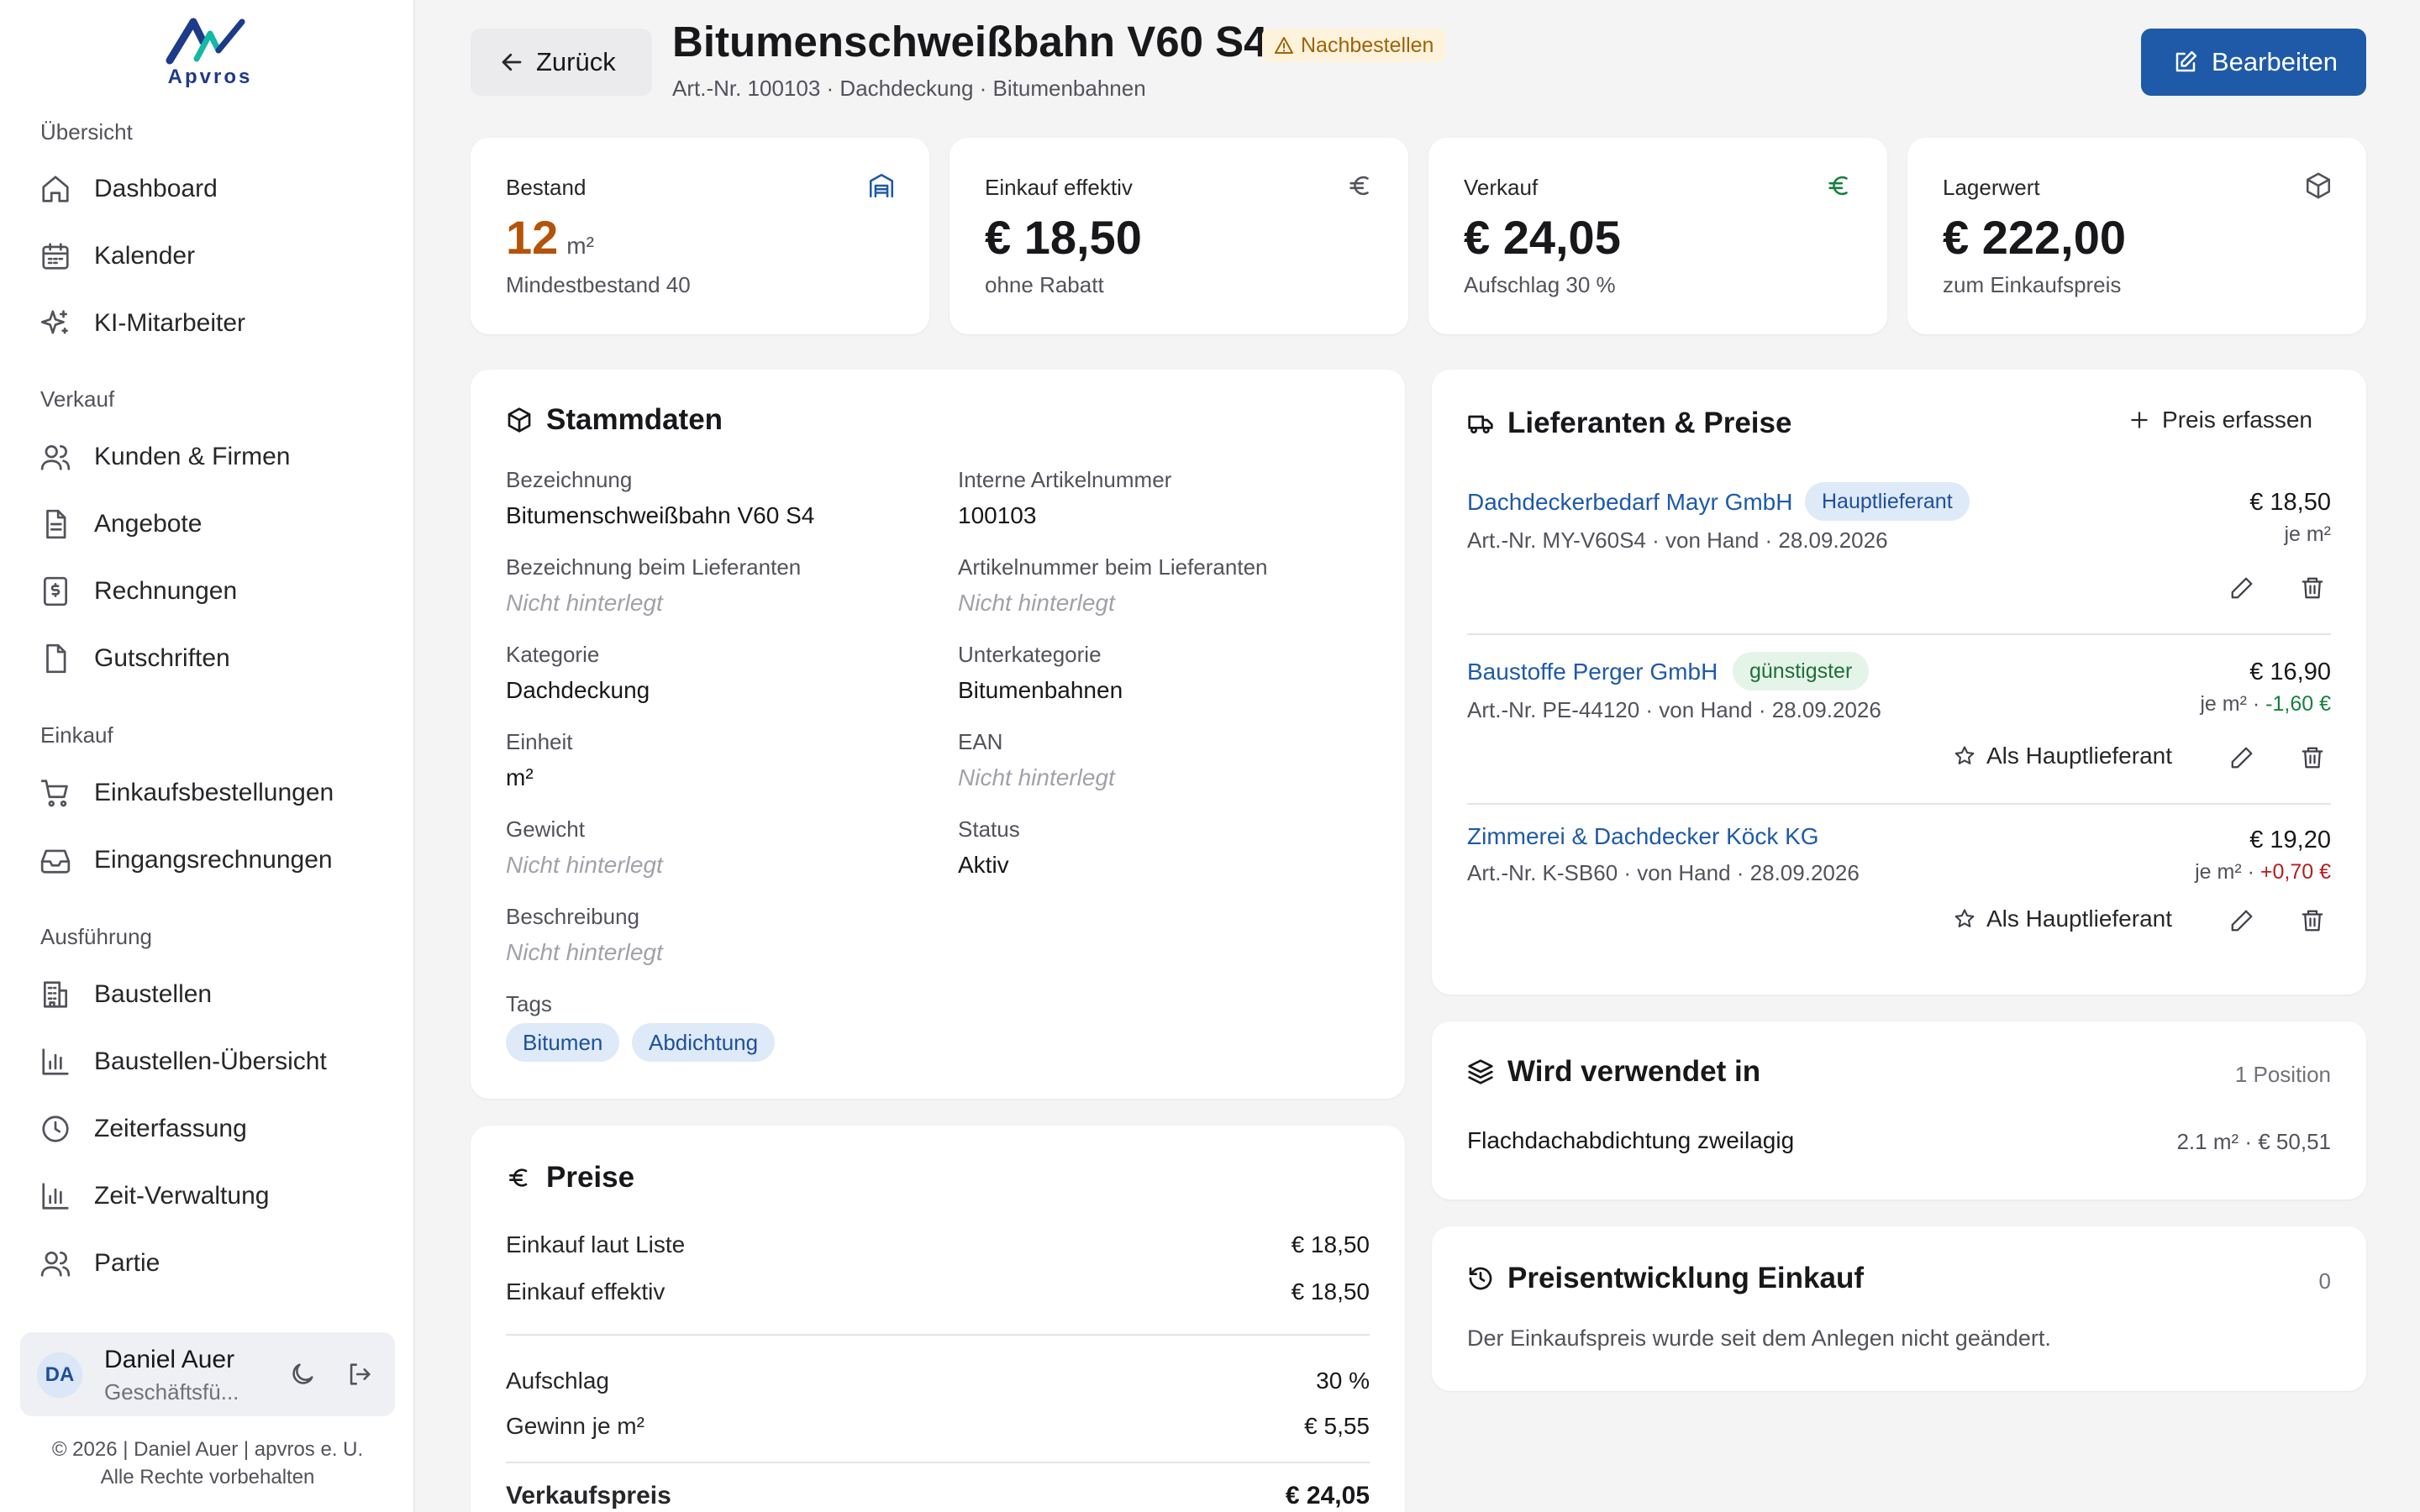 This screenshot has height=1512, width=2420. What do you see at coordinates (539, 741) in the screenshot?
I see `field-label: Einheit` at bounding box center [539, 741].